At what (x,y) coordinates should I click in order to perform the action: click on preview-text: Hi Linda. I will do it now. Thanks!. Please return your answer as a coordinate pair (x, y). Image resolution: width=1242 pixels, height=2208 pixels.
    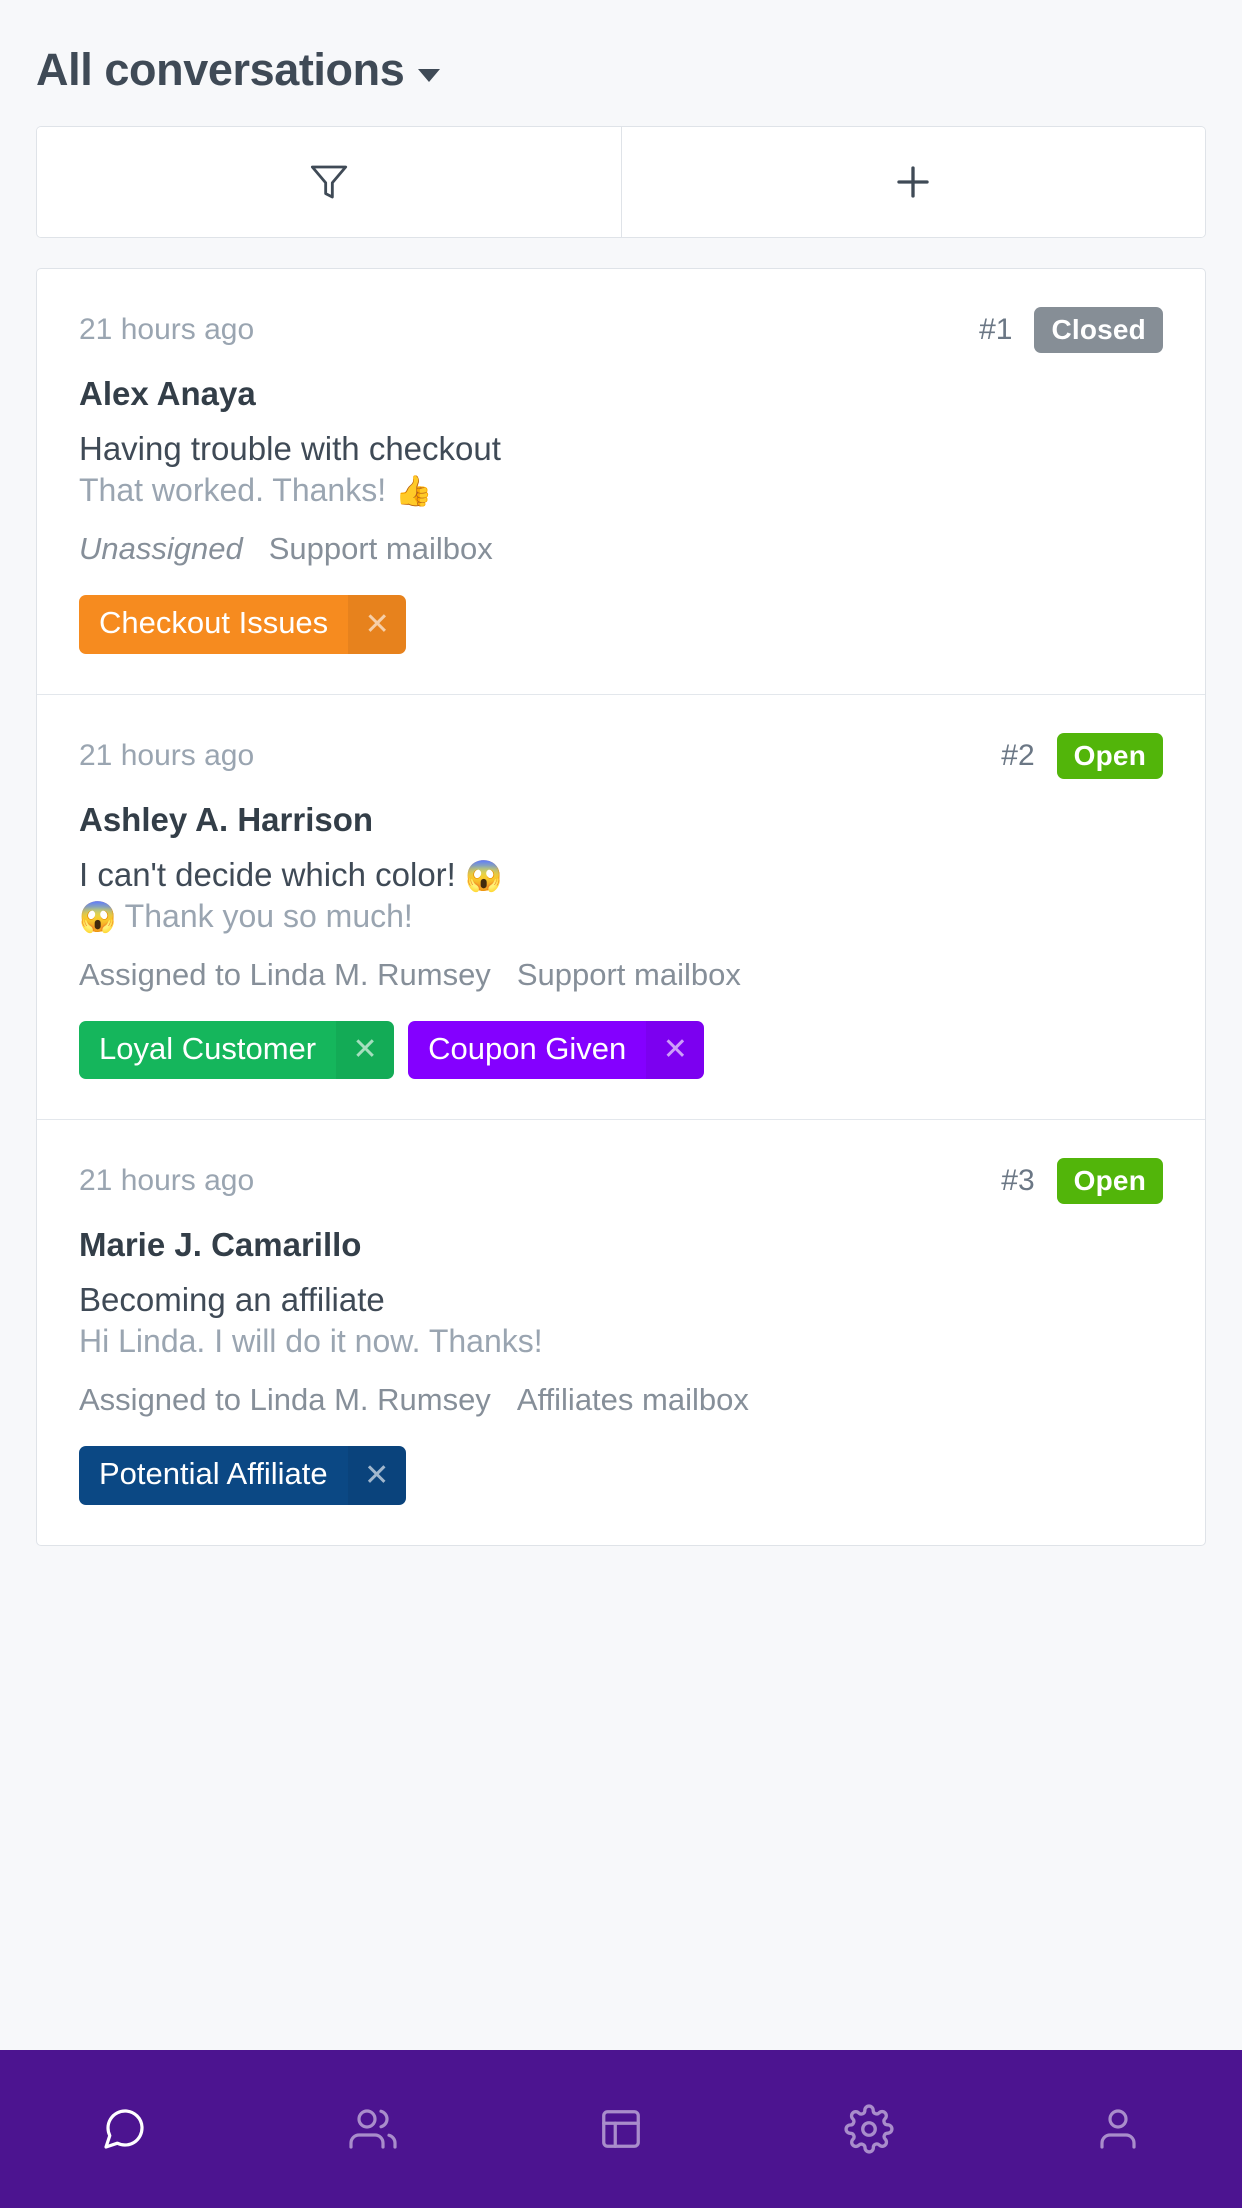
    Looking at the image, I should click on (311, 1341).